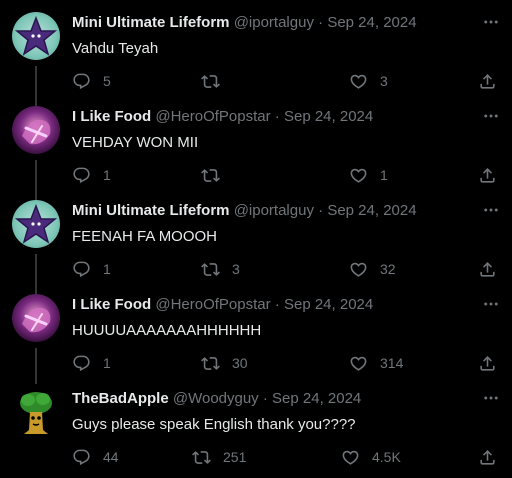 The width and height of the screenshot is (512, 478). I want to click on reply-count: 44, so click(111, 457).